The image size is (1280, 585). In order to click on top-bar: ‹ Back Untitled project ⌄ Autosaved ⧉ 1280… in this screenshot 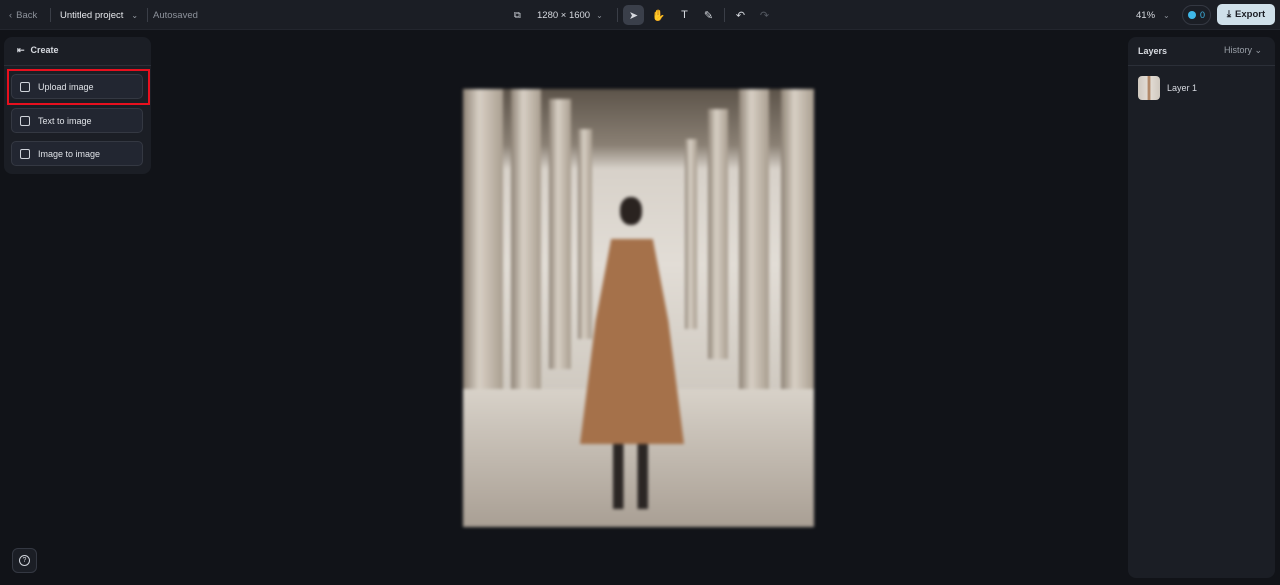, I will do `click(640, 15)`.